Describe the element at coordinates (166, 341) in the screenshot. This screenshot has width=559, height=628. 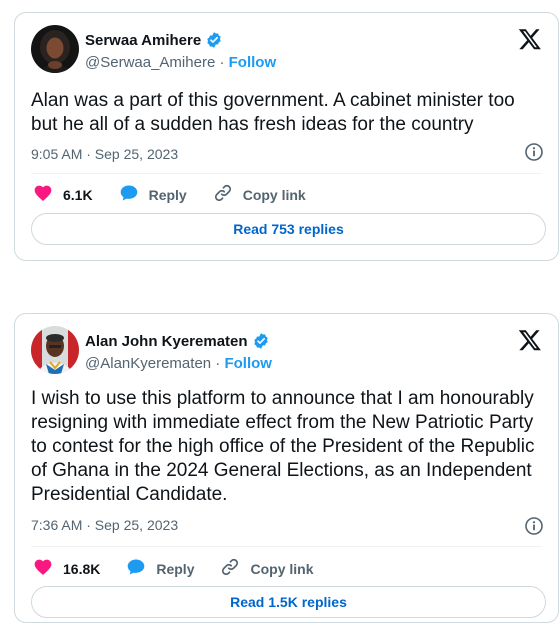
I see `author-name: Alan John Kyerematen` at that location.